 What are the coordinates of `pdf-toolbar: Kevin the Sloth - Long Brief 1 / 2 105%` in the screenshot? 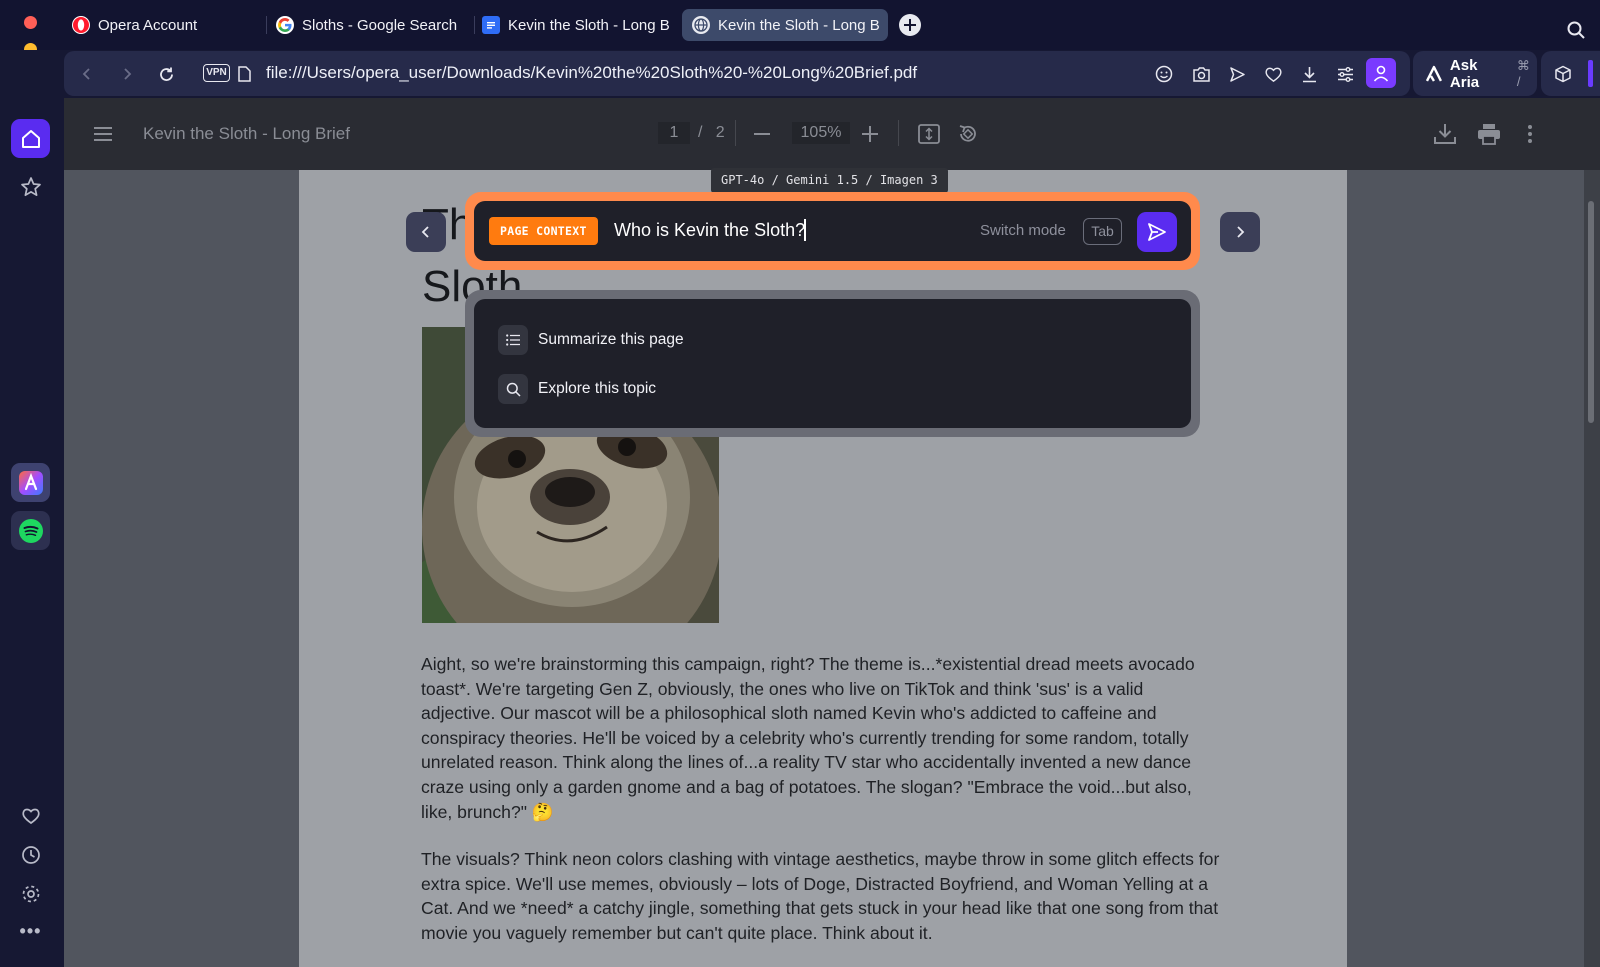 It's located at (832, 134).